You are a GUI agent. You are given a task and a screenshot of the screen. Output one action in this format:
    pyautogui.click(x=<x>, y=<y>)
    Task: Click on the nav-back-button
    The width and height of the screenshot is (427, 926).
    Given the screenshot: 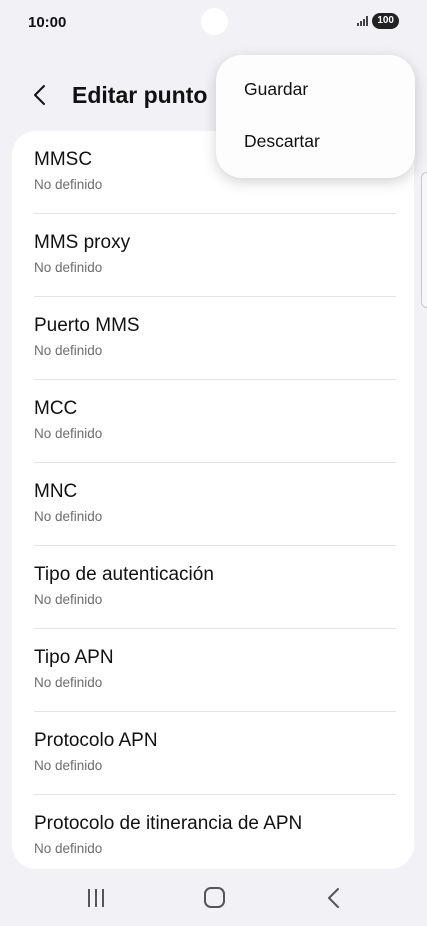 What is the action you would take?
    pyautogui.click(x=333, y=900)
    